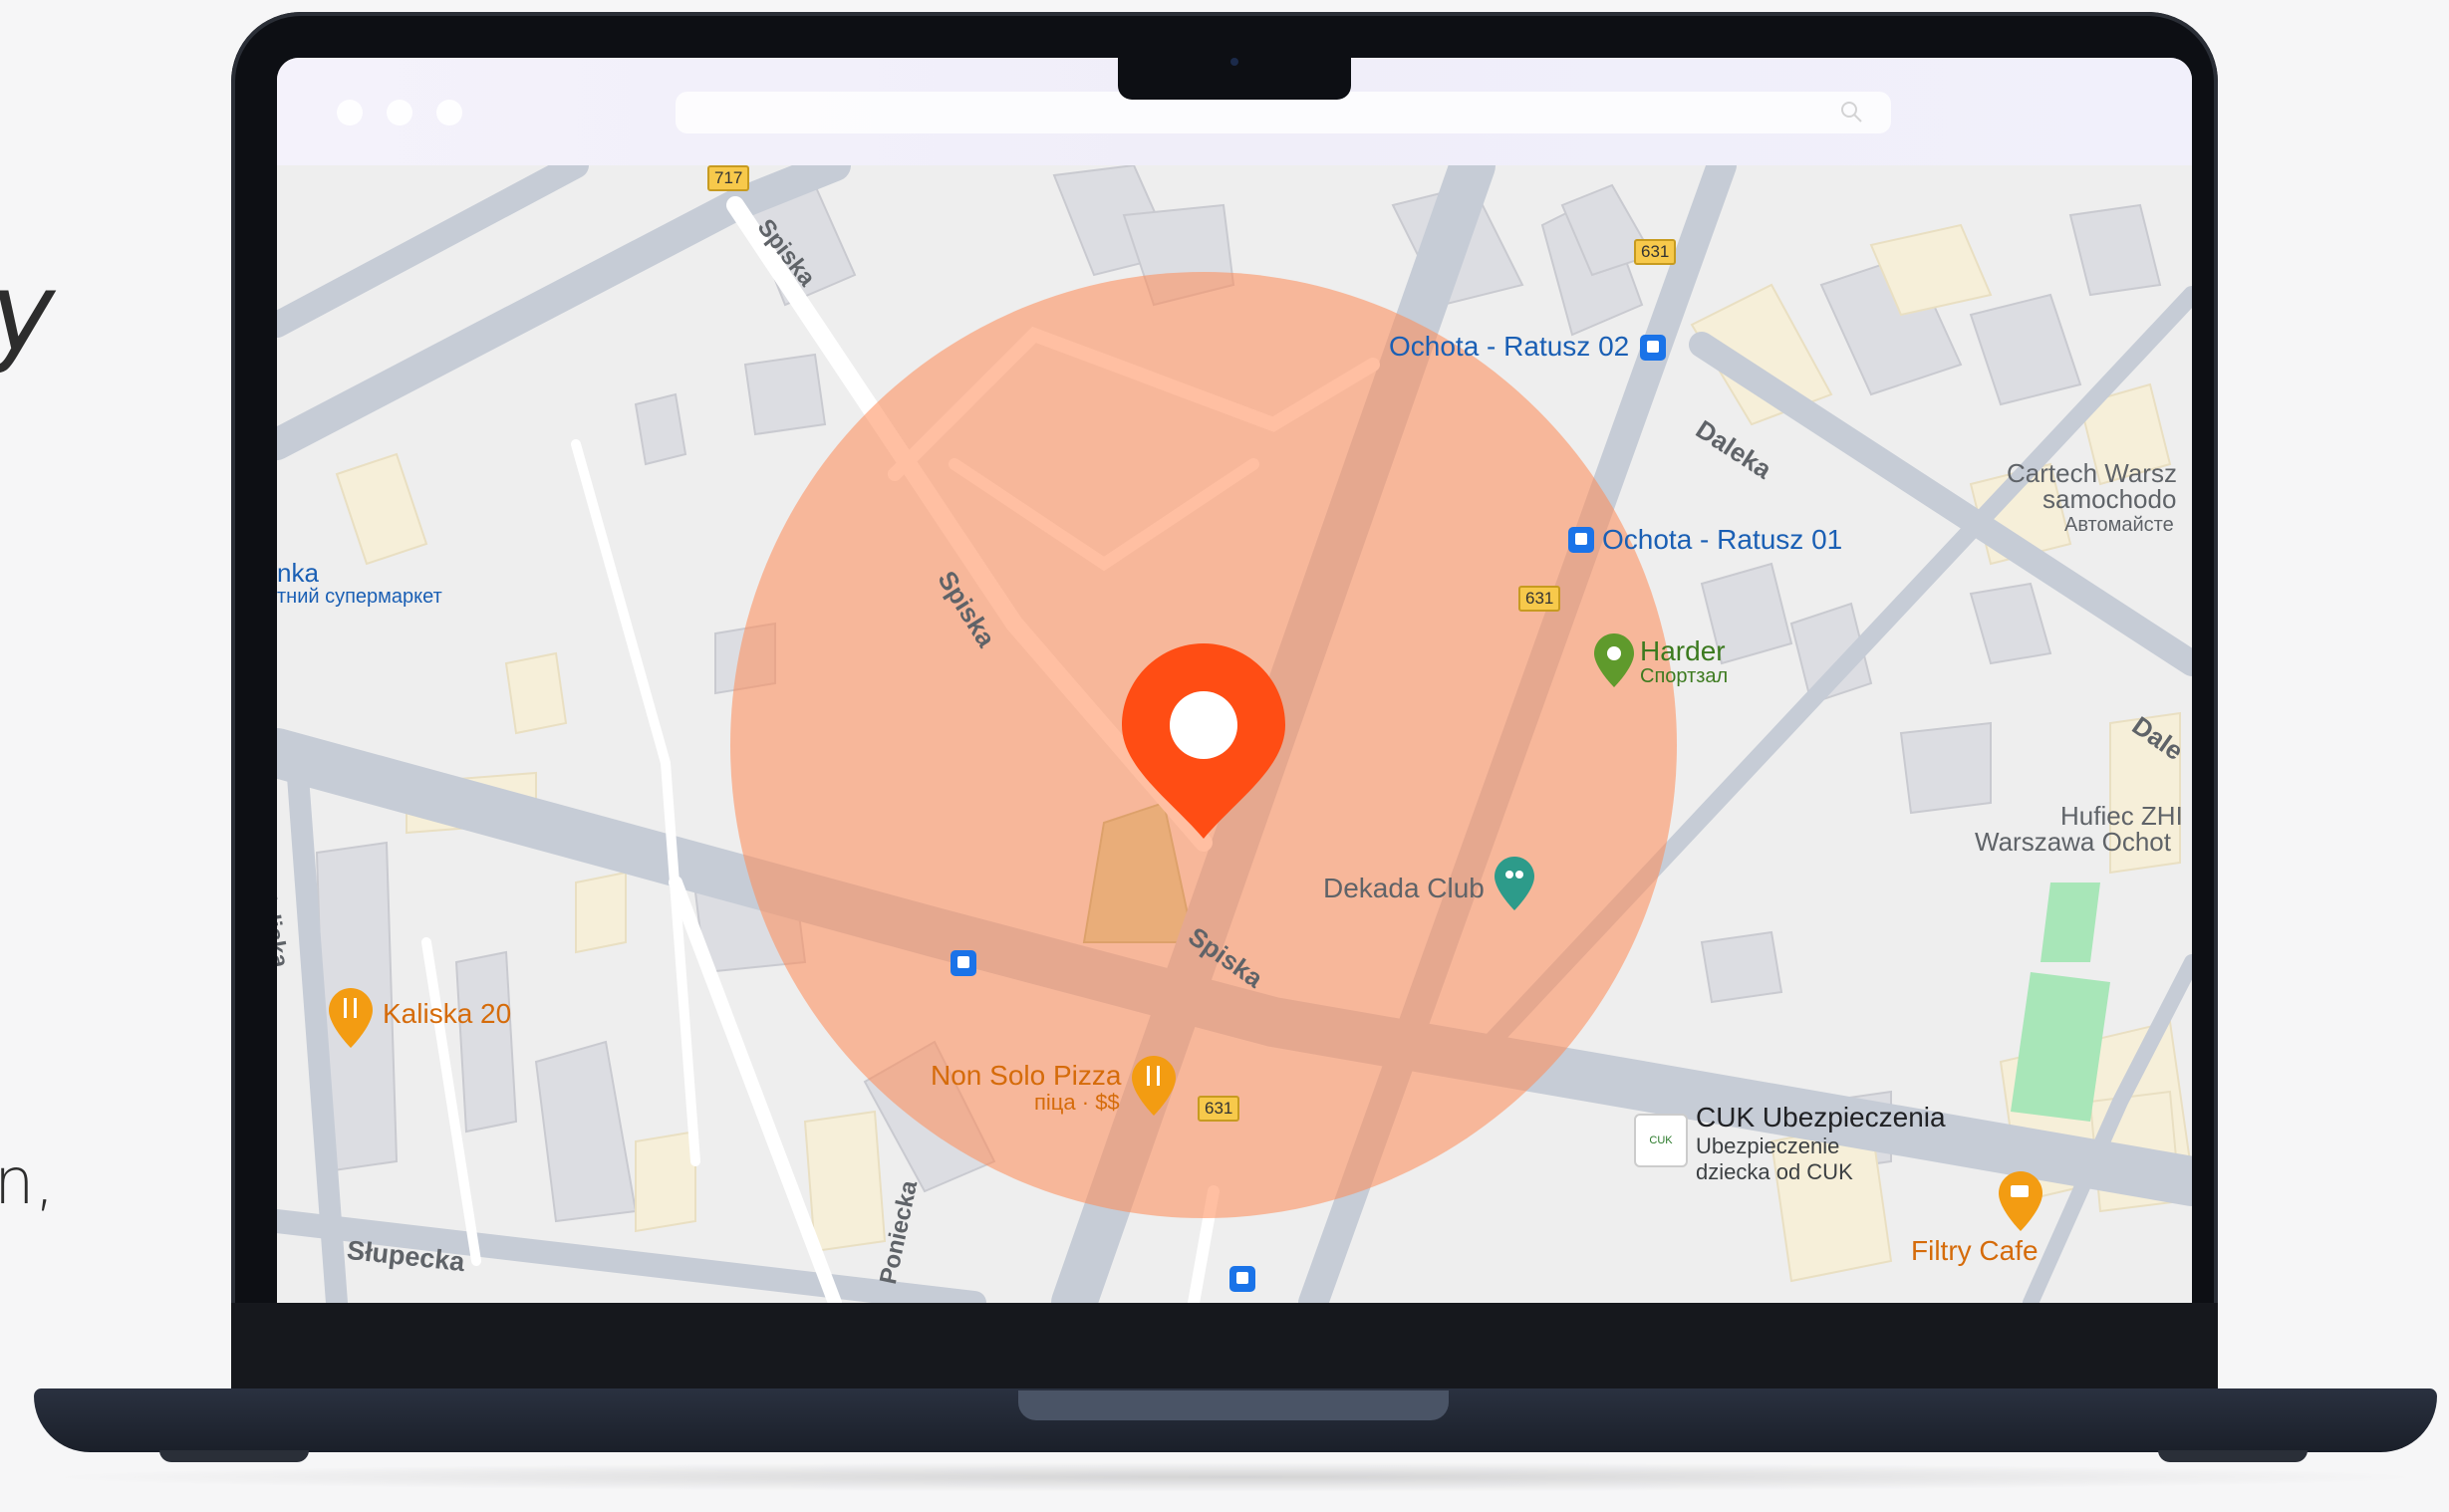 The image size is (2449, 1512). What do you see at coordinates (2119, 525) in the screenshot?
I see `poi-label-cartech-3: Автомайсте` at bounding box center [2119, 525].